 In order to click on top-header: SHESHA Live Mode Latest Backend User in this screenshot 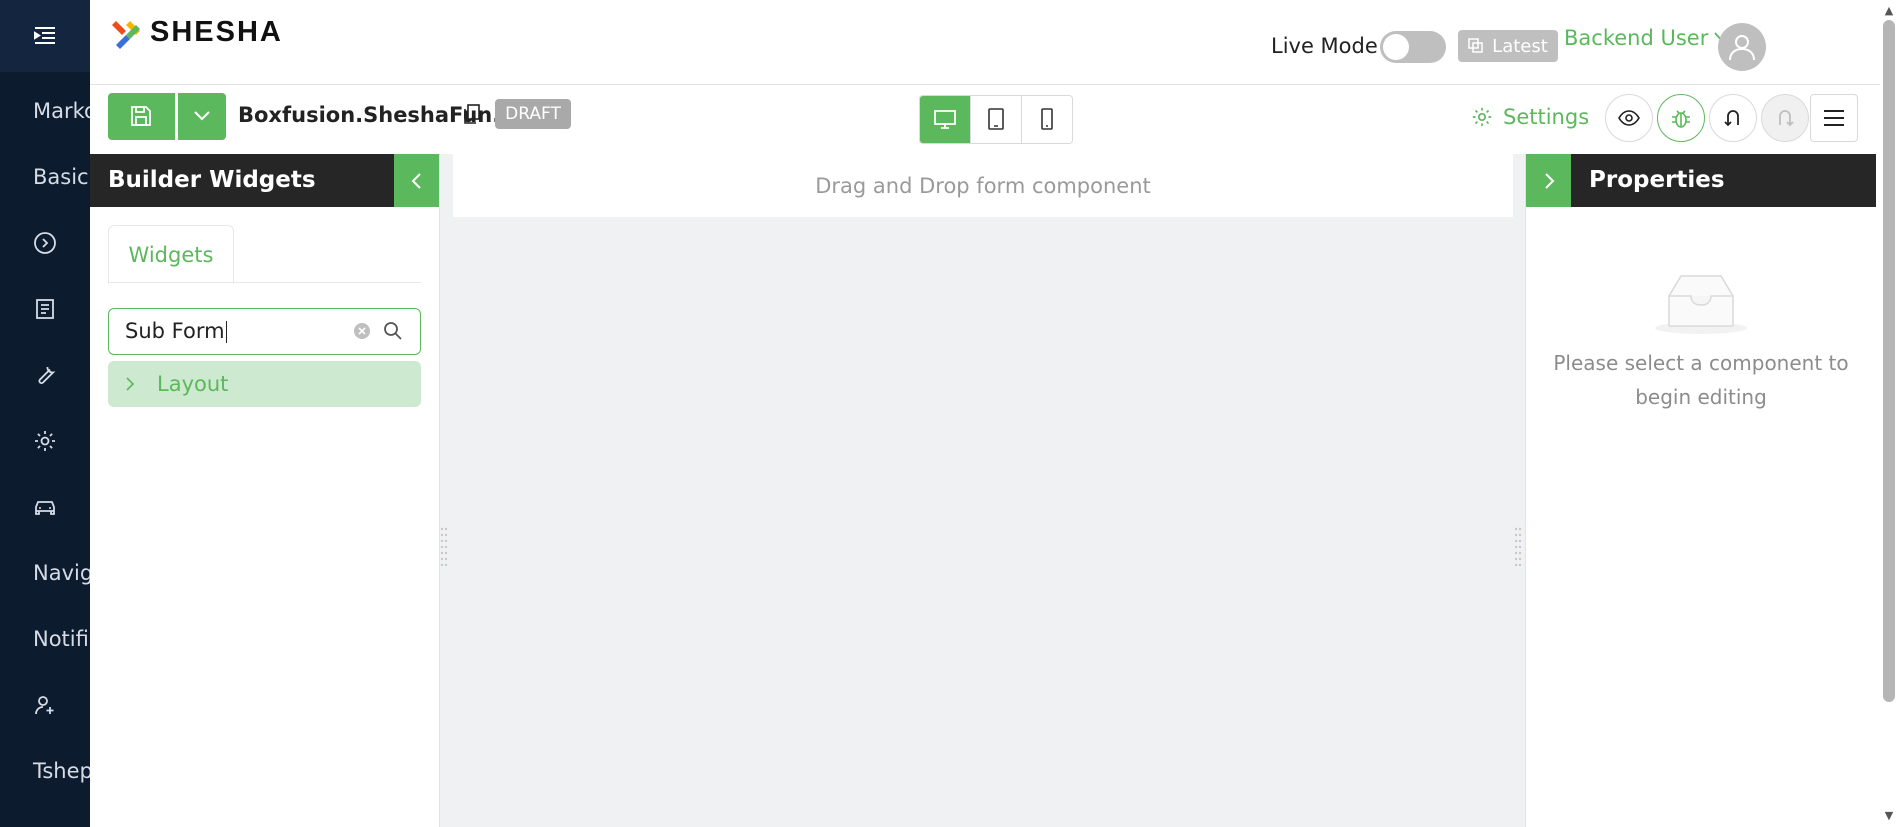, I will do `click(985, 42)`.